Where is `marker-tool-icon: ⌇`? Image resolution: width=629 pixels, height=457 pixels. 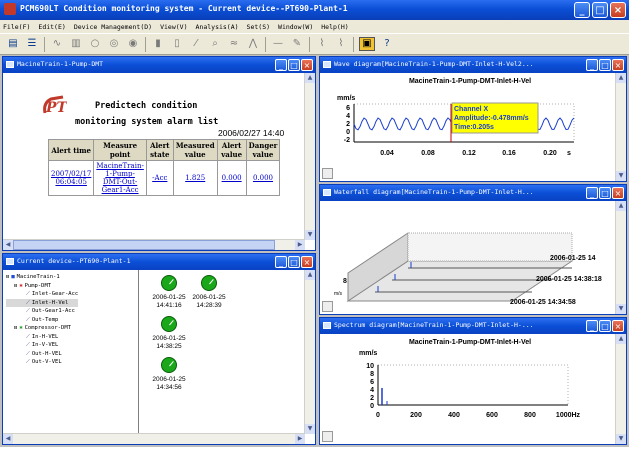
marker-tool-icon: ⌇ is located at coordinates (341, 44).